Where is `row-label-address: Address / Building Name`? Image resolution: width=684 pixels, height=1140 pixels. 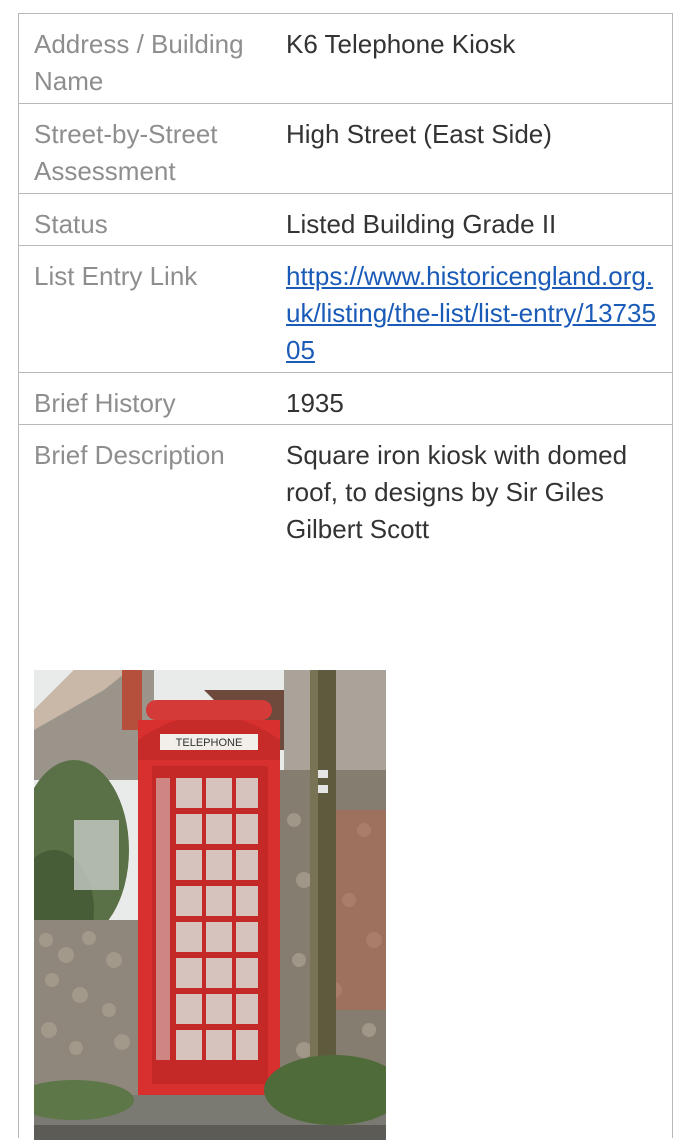
row-label-address: Address / Building Name is located at coordinates (139, 62).